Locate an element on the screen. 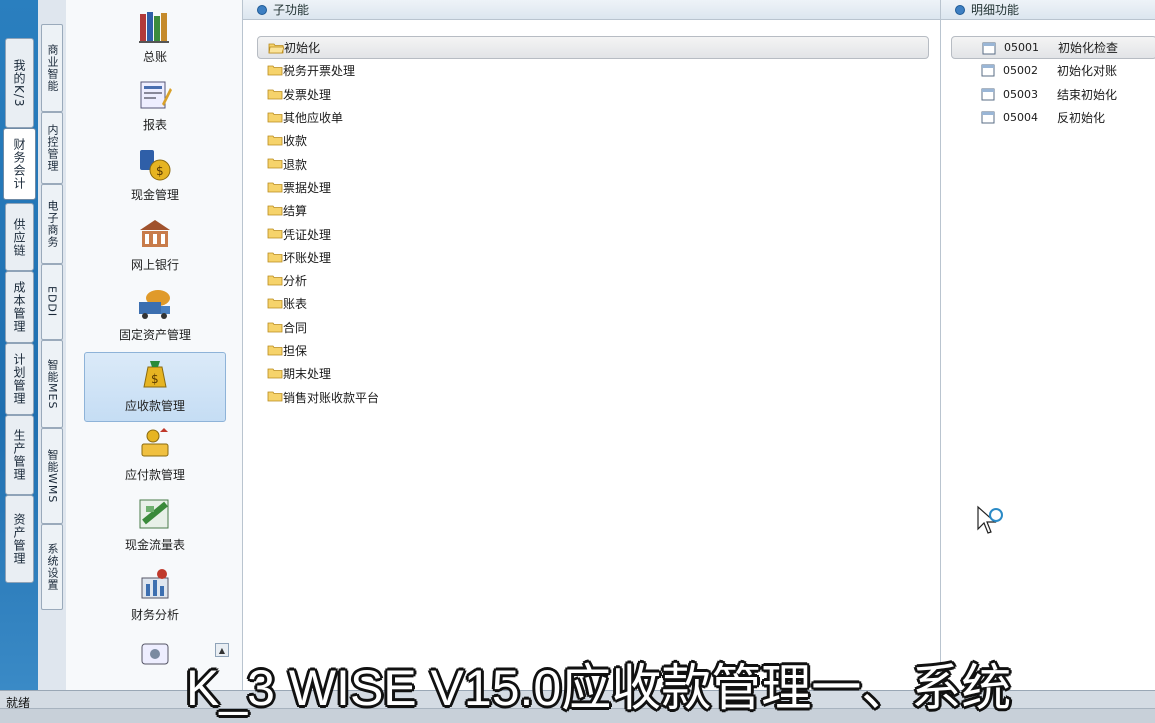 Image resolution: width=1155 pixels, height=723 pixels. tab-internal-control: 内控管理 is located at coordinates (52, 148).